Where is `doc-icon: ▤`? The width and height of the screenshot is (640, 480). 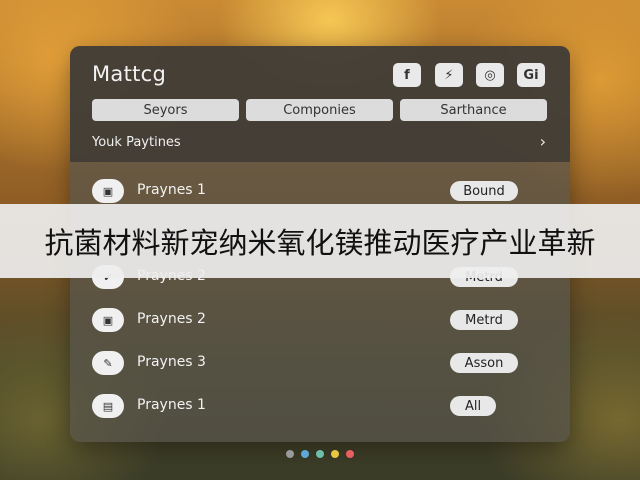 doc-icon: ▤ is located at coordinates (108, 406).